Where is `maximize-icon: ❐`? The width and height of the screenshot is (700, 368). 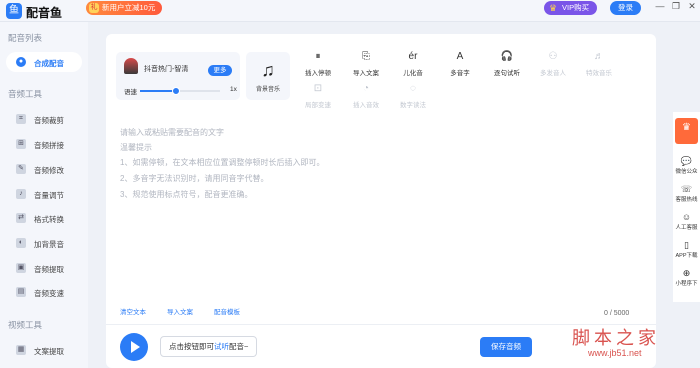 maximize-icon: ❐ is located at coordinates (676, 6).